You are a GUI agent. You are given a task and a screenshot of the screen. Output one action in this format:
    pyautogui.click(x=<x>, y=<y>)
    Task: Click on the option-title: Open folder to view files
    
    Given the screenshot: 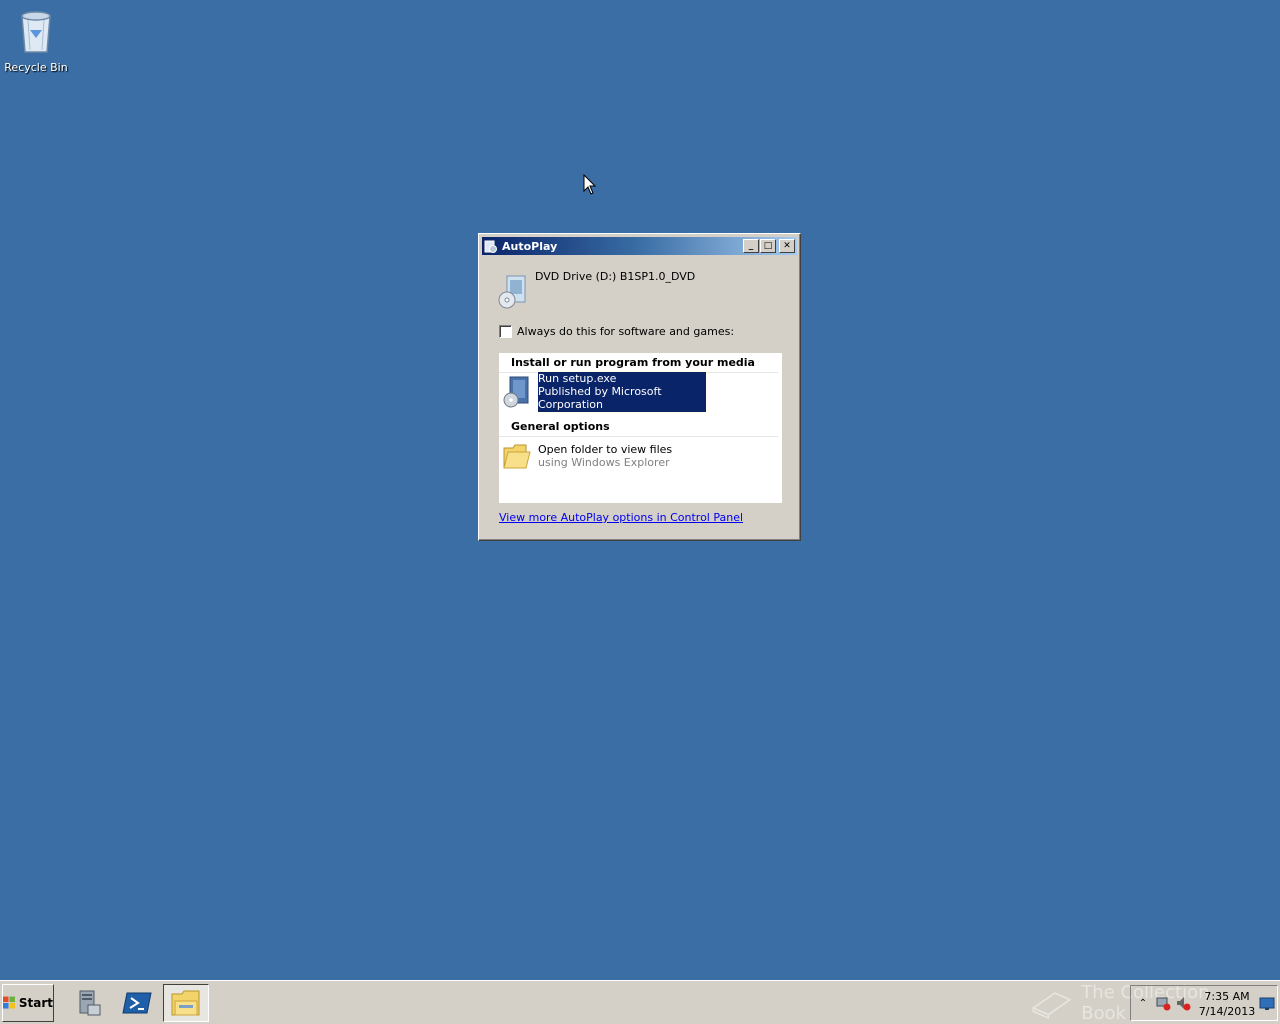 What is the action you would take?
    pyautogui.click(x=605, y=449)
    